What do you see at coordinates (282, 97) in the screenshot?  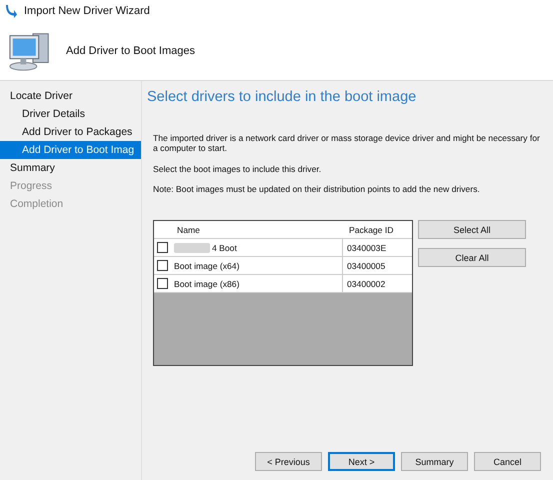 I see `section-heading: Select drivers to include in the boot image` at bounding box center [282, 97].